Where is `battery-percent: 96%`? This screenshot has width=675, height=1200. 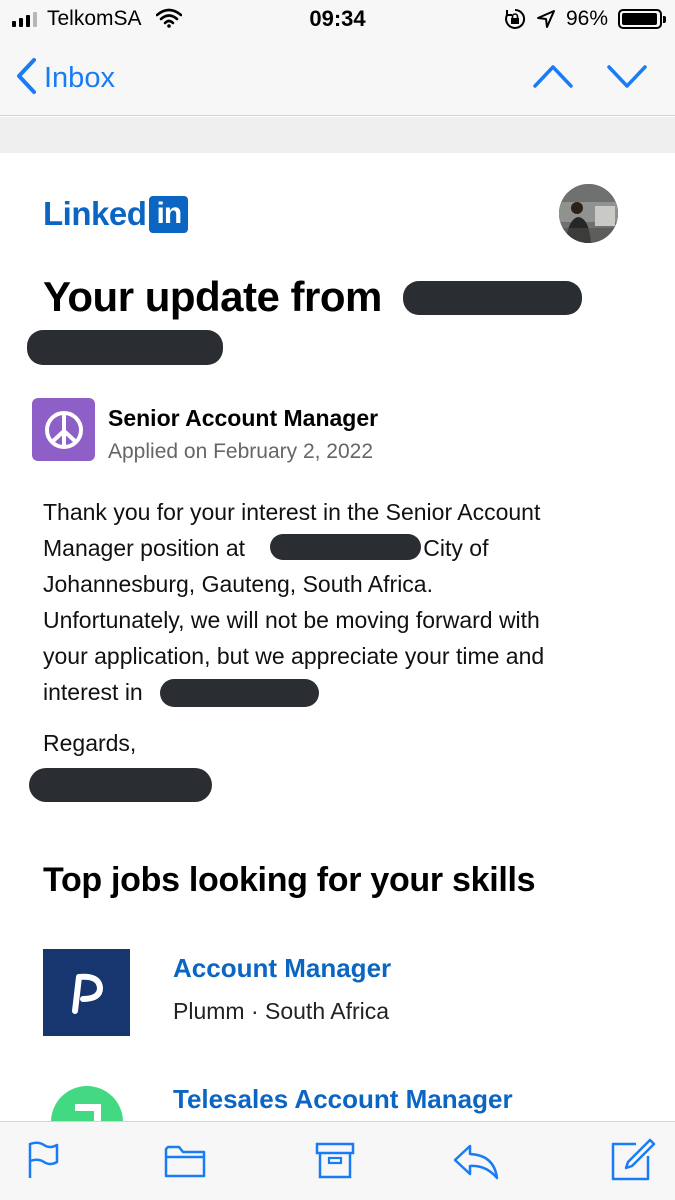 battery-percent: 96% is located at coordinates (587, 18).